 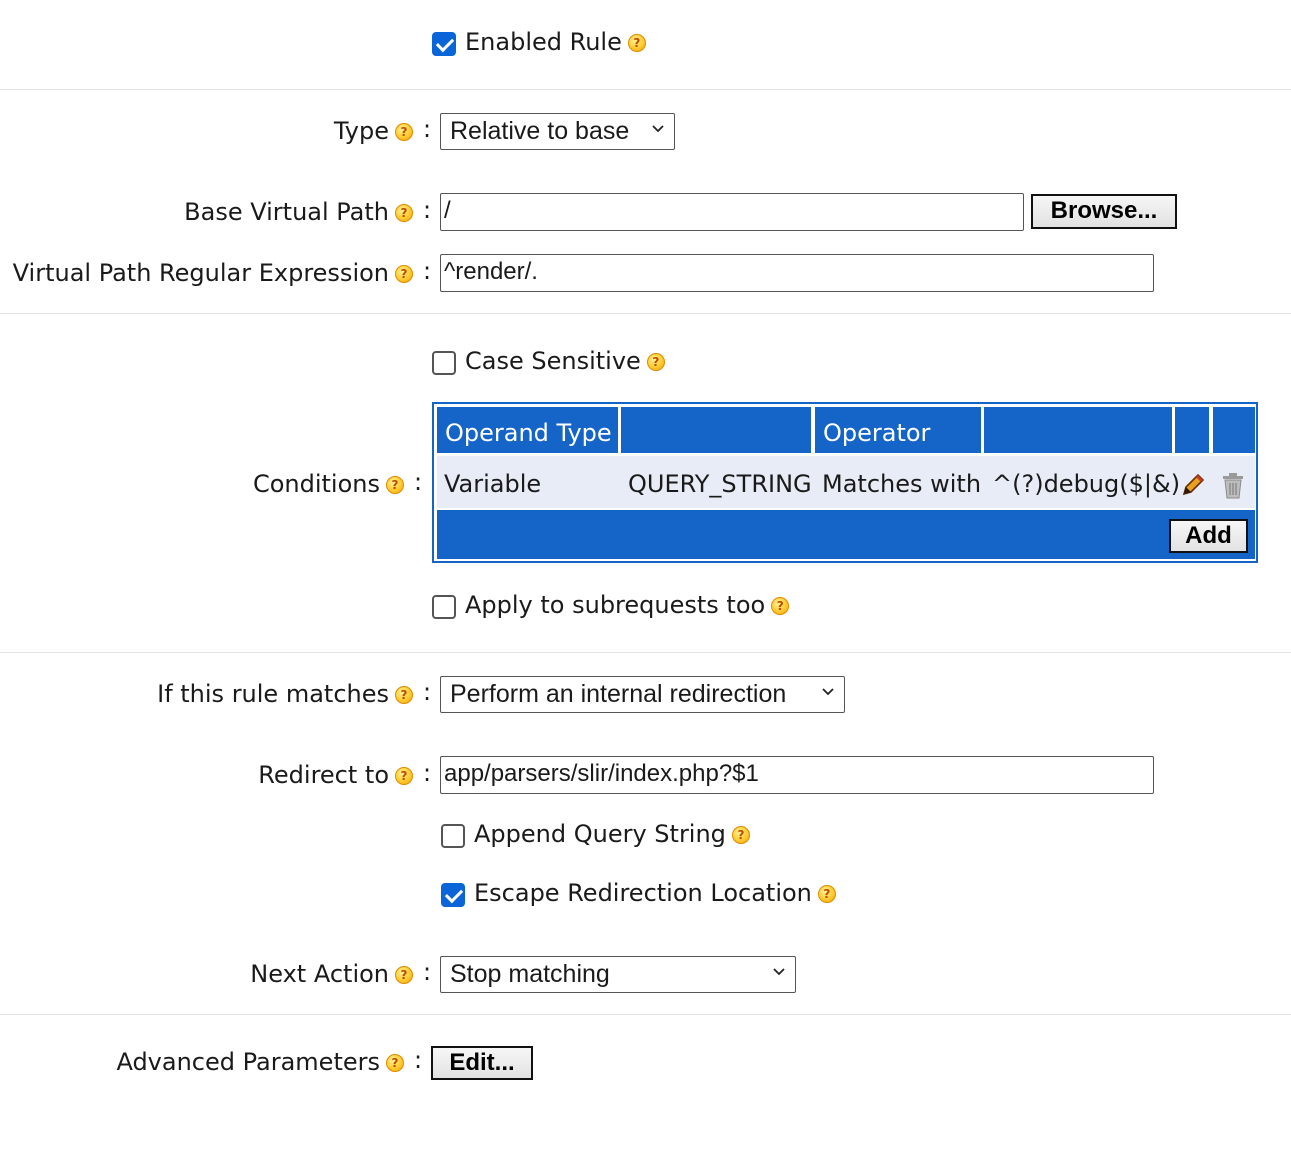 What do you see at coordinates (618, 694) in the screenshot?
I see `action-select-value: Perform an internal redirection` at bounding box center [618, 694].